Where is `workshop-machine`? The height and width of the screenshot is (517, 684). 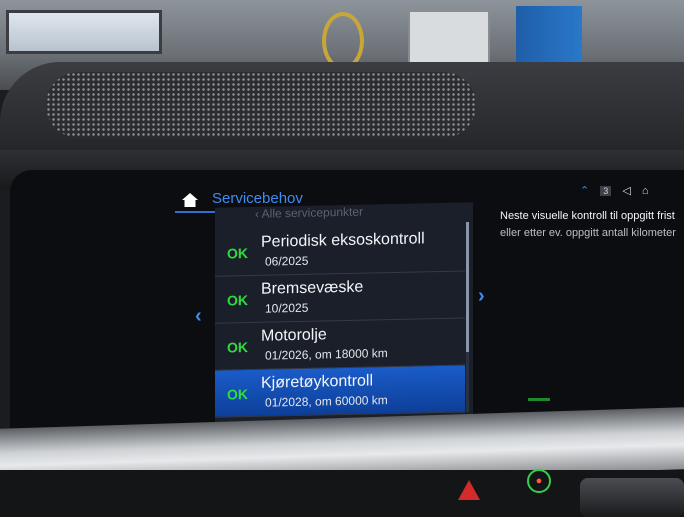
workshop-machine is located at coordinates (449, 38).